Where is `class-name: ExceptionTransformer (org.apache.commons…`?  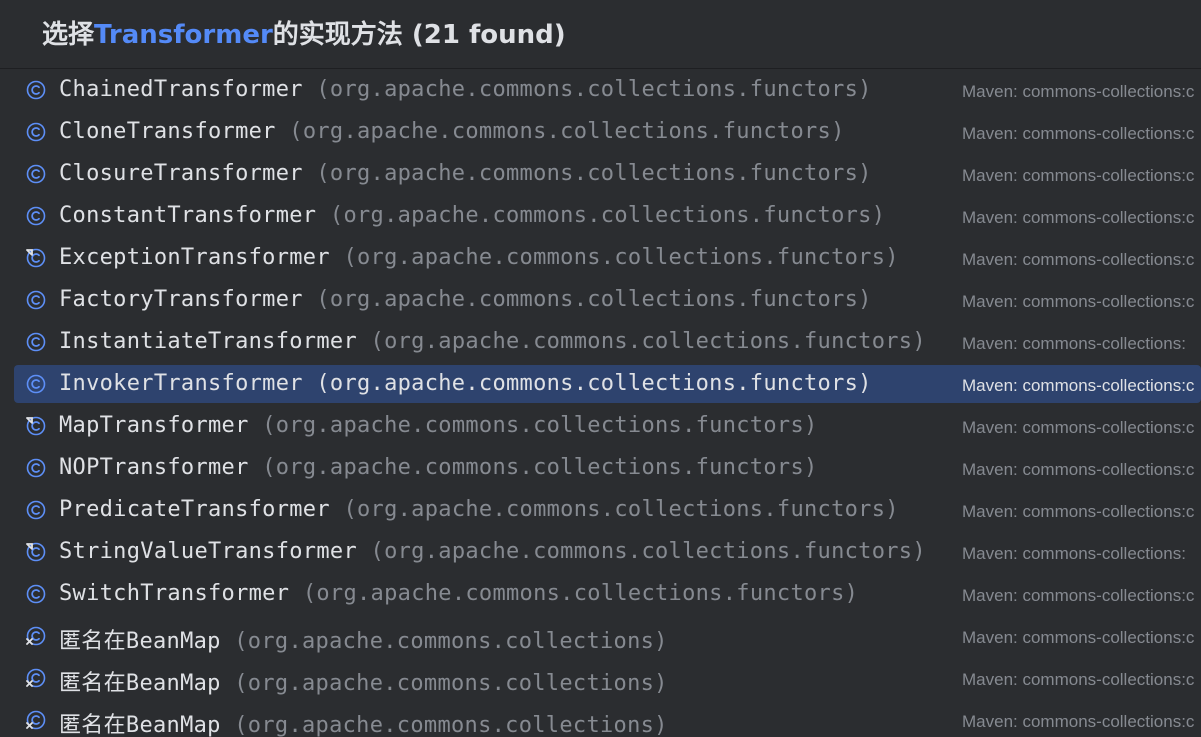
class-name: ExceptionTransformer (org.apache.commons… is located at coordinates (479, 257).